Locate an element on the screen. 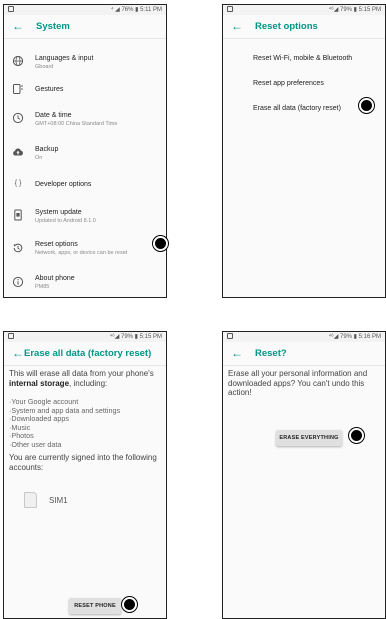 The image size is (386, 619). item-sublabel: On is located at coordinates (39, 158).